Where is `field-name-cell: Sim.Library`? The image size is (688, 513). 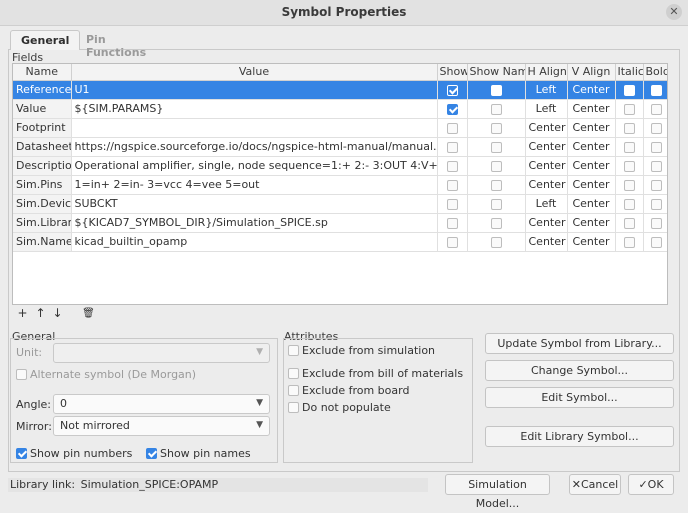 field-name-cell: Sim.Library is located at coordinates (42, 223).